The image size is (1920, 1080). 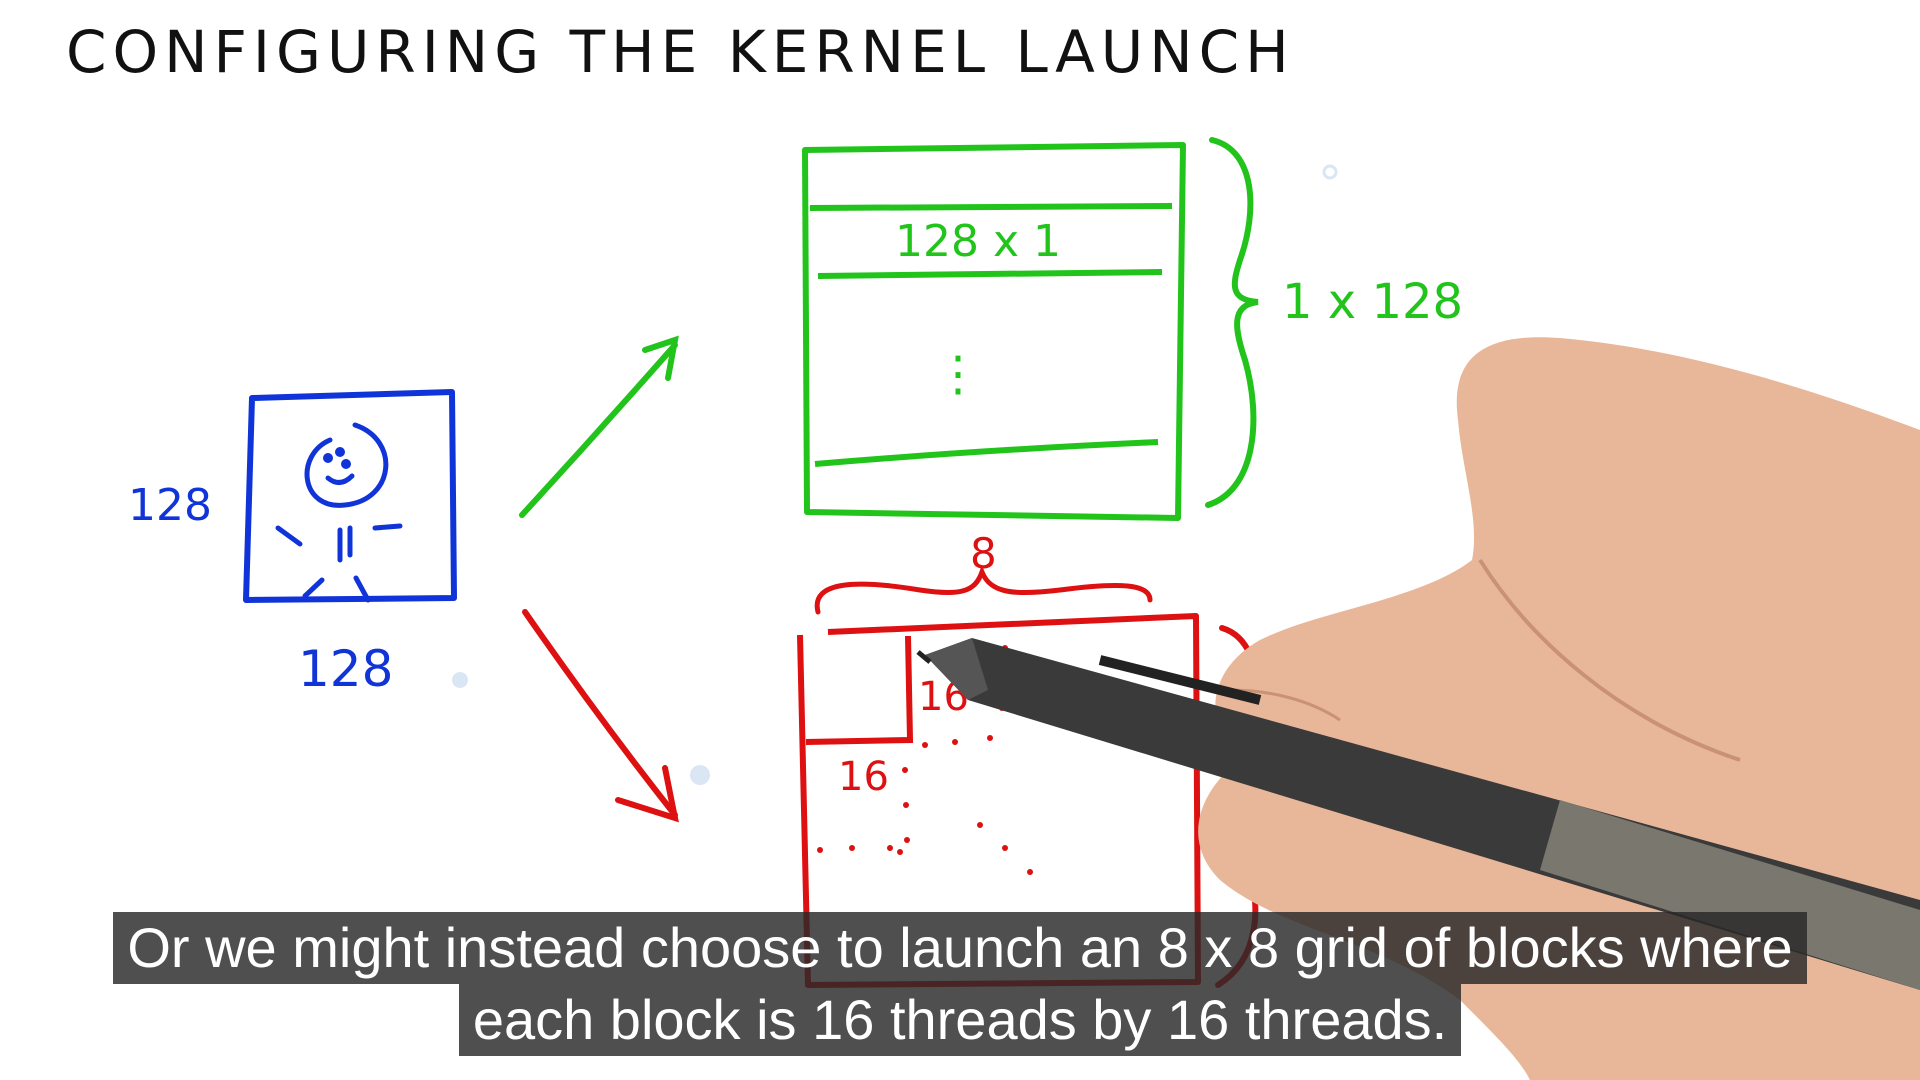 I want to click on caption-line-2: each block is 16 threads by 16 threads., so click(x=960, y=1020).